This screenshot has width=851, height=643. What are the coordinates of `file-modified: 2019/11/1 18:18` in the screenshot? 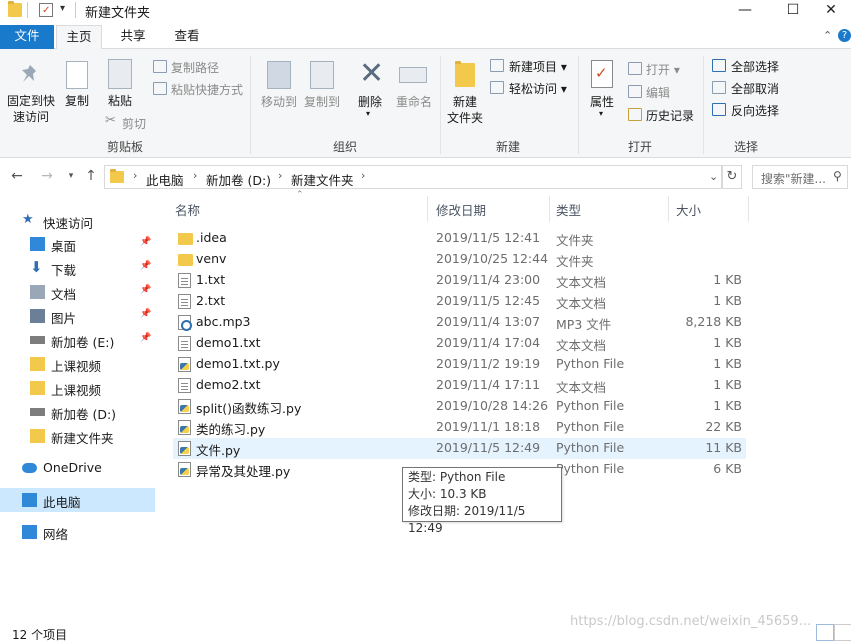 It's located at (488, 426).